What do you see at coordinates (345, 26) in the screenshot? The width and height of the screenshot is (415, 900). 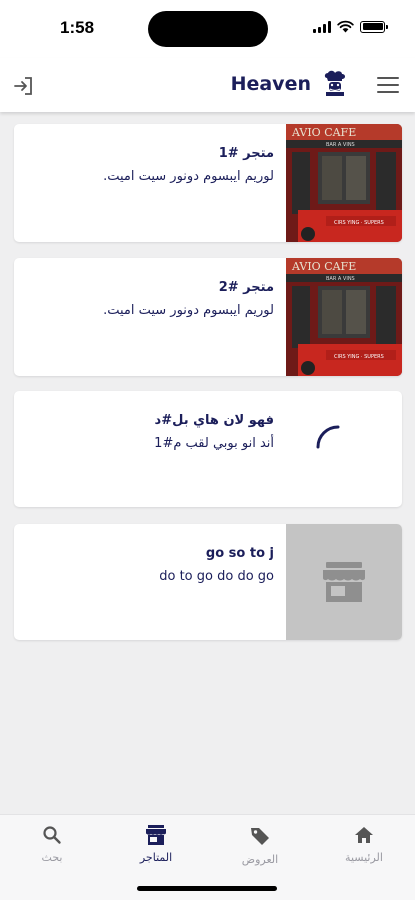 I see `wifi-icon` at bounding box center [345, 26].